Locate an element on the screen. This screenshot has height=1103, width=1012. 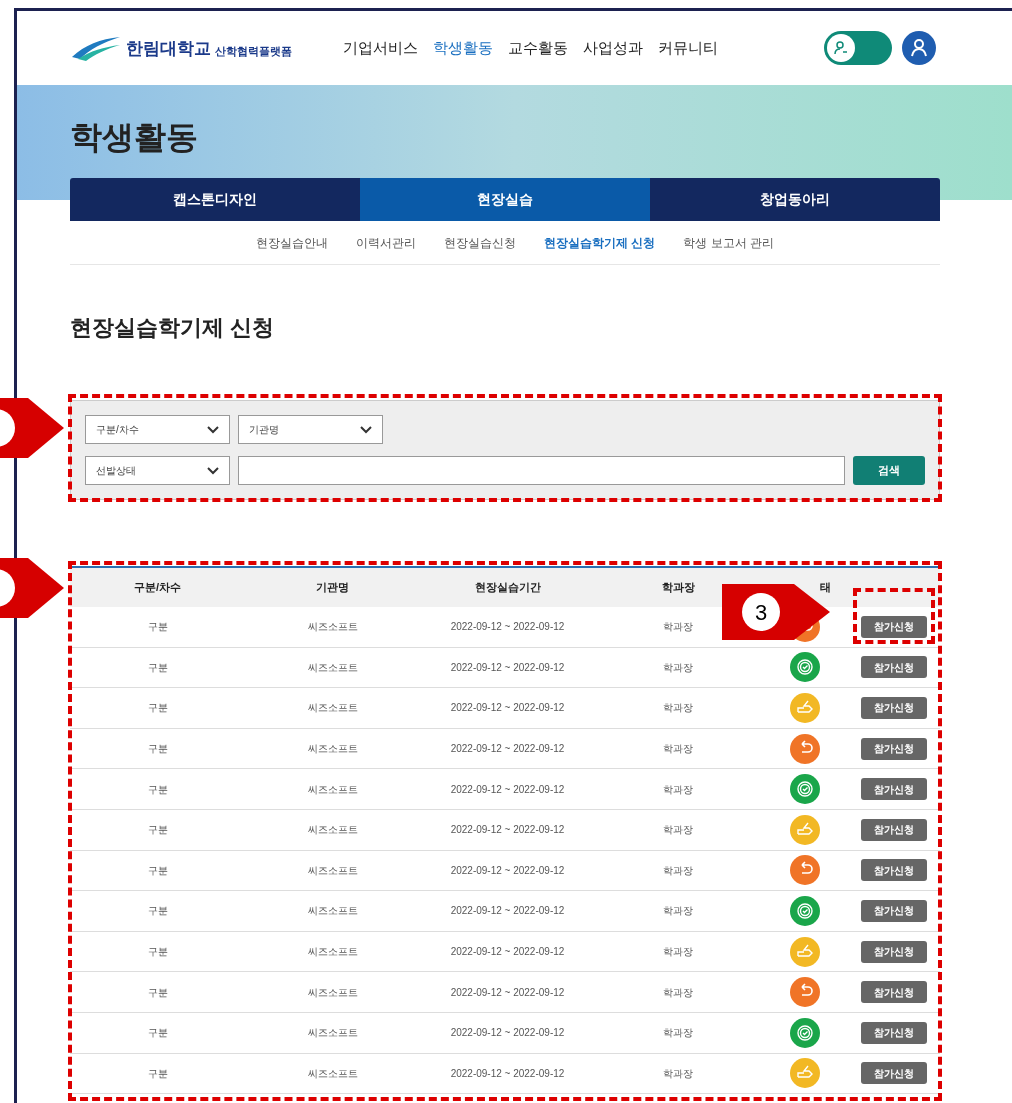
tab: 창업동아리 is located at coordinates (795, 199).